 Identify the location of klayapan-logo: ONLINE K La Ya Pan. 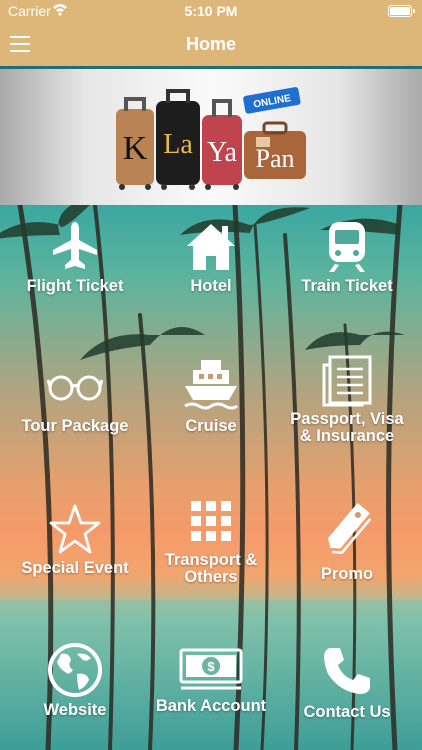
(211, 138).